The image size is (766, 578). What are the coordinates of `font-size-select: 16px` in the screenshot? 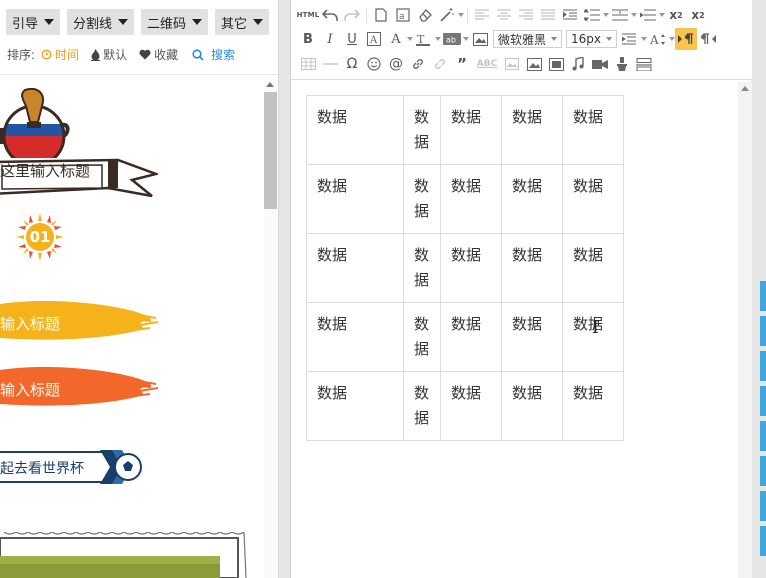 It's located at (592, 39).